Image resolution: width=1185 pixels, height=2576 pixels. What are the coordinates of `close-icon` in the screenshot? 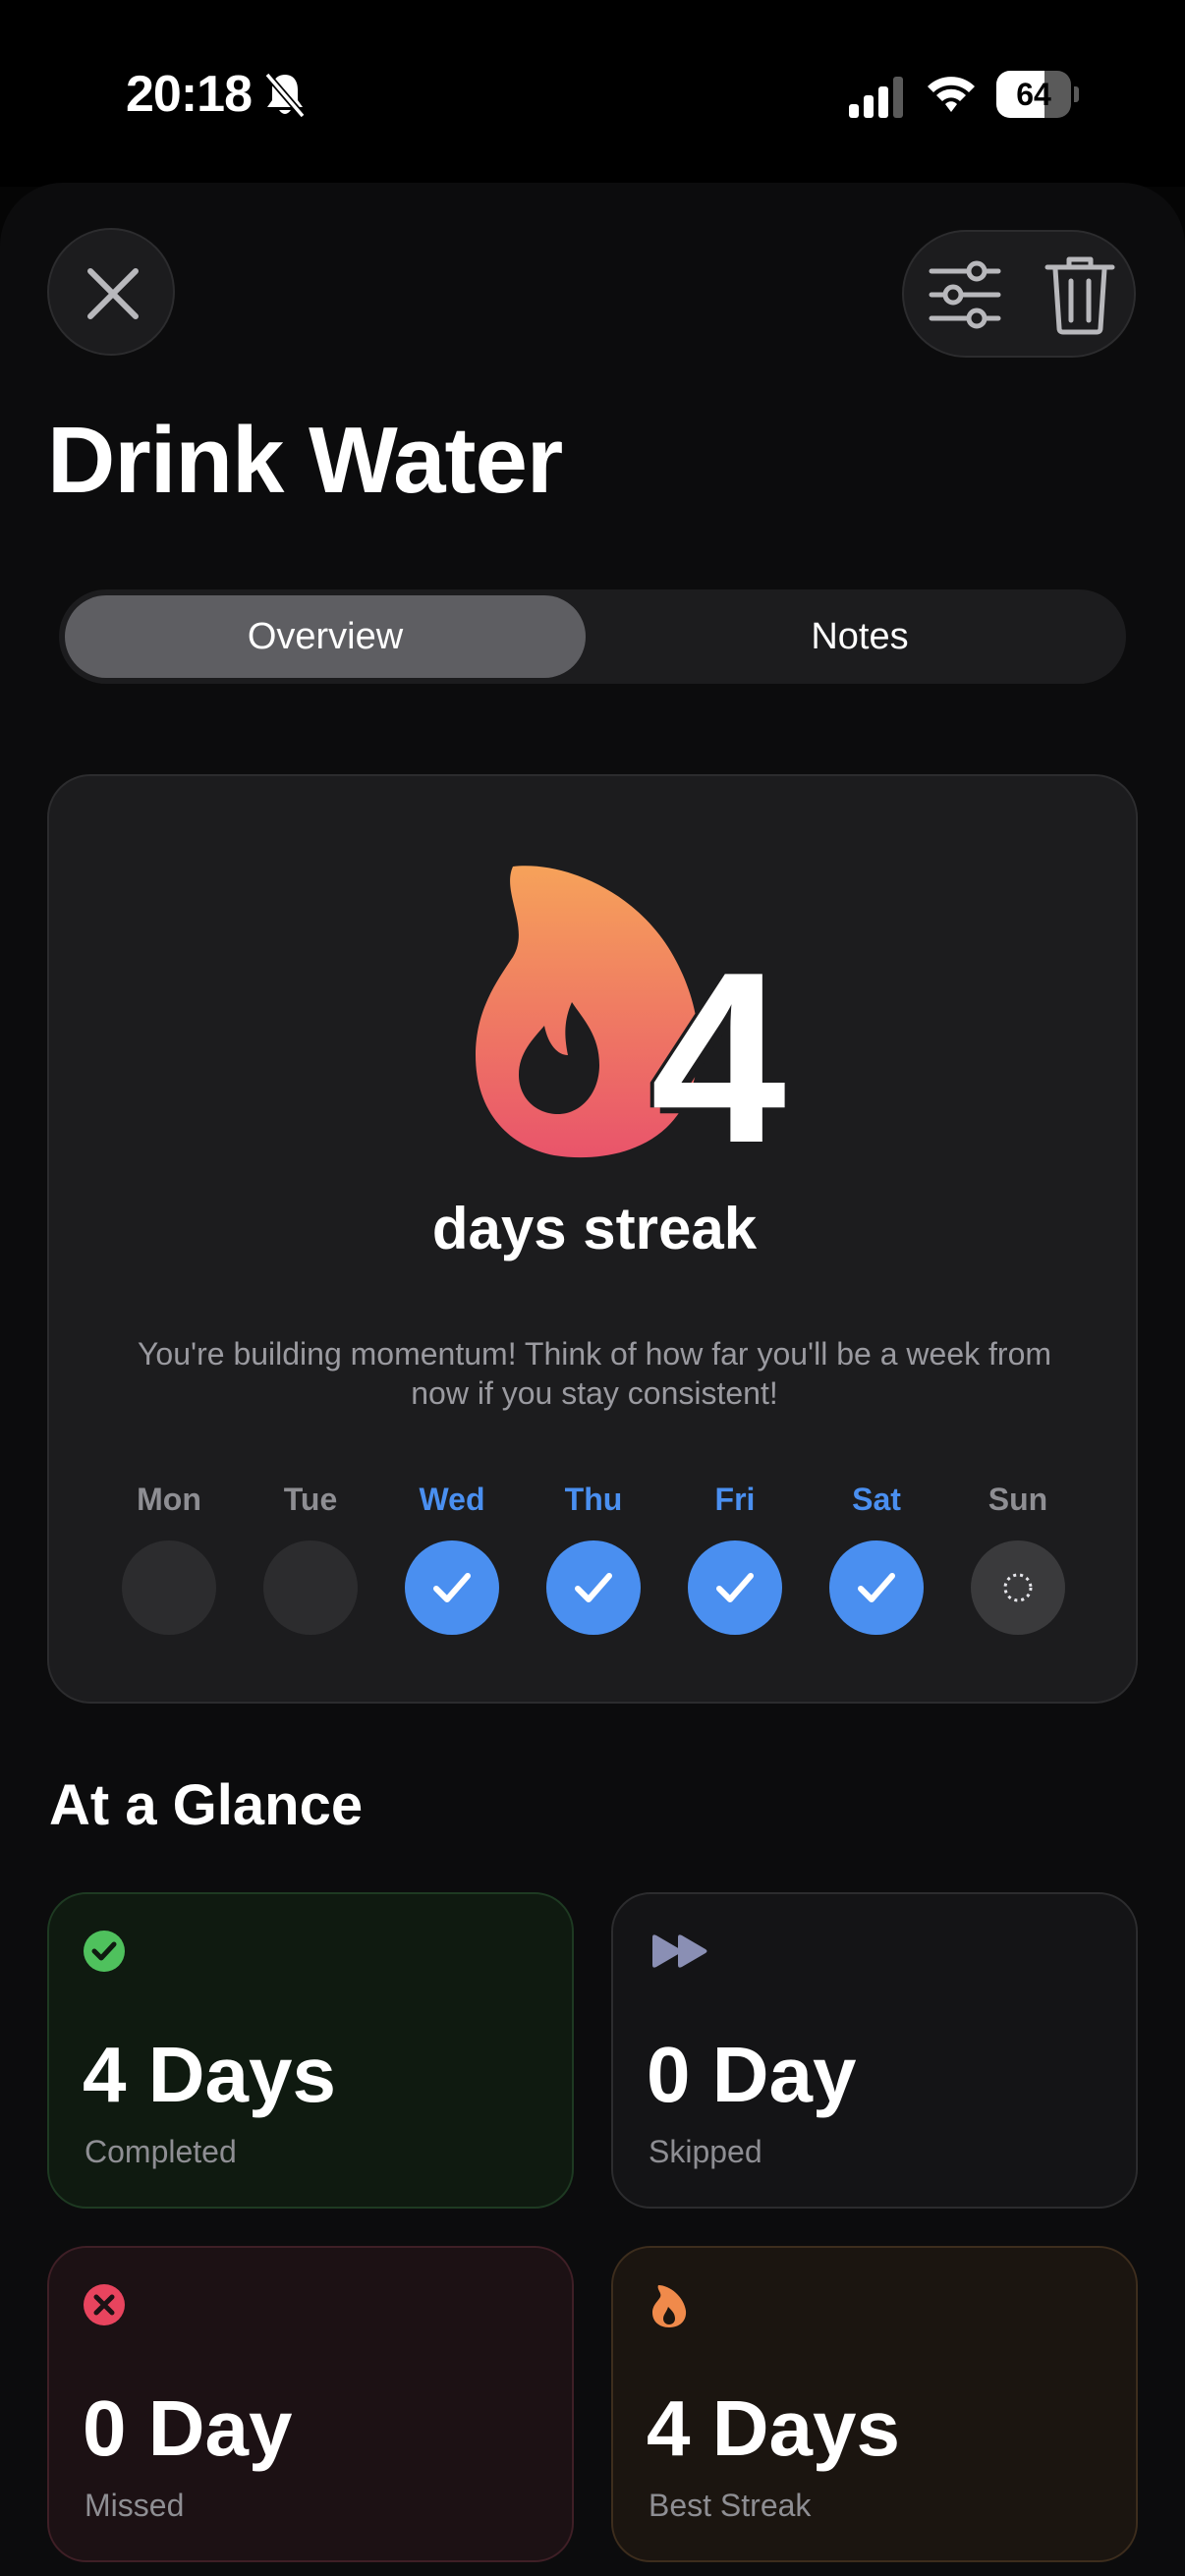 It's located at (113, 293).